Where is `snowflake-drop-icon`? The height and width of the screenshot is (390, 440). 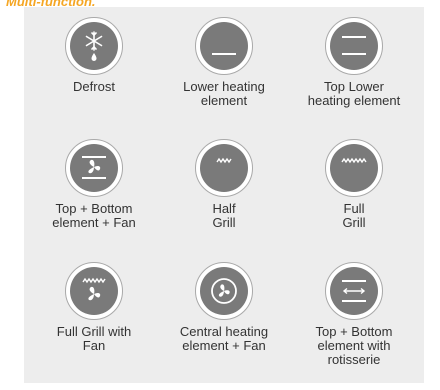
snowflake-drop-icon is located at coordinates (94, 46).